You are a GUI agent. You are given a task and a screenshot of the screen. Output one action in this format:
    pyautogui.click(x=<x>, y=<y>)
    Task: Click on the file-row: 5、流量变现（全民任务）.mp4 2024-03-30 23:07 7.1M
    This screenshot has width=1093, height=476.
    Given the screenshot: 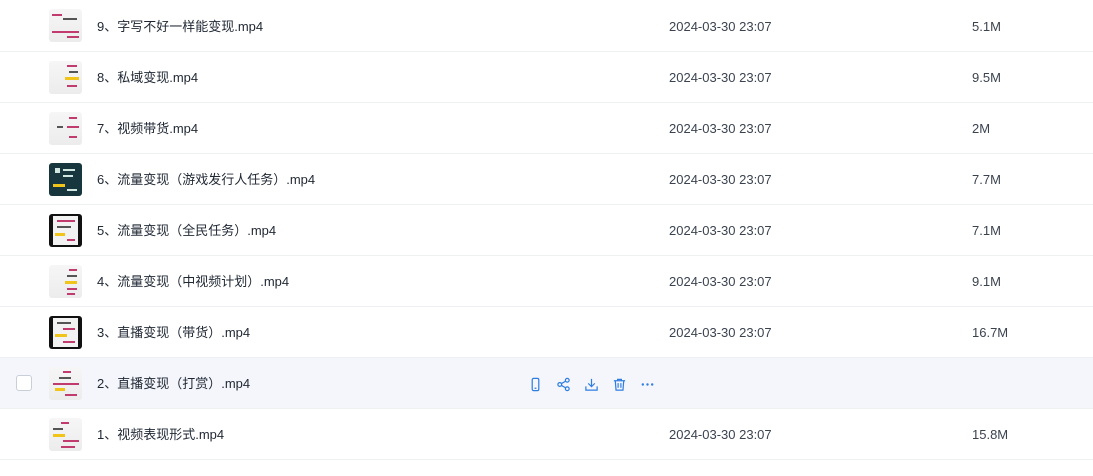 What is the action you would take?
    pyautogui.click(x=546, y=230)
    